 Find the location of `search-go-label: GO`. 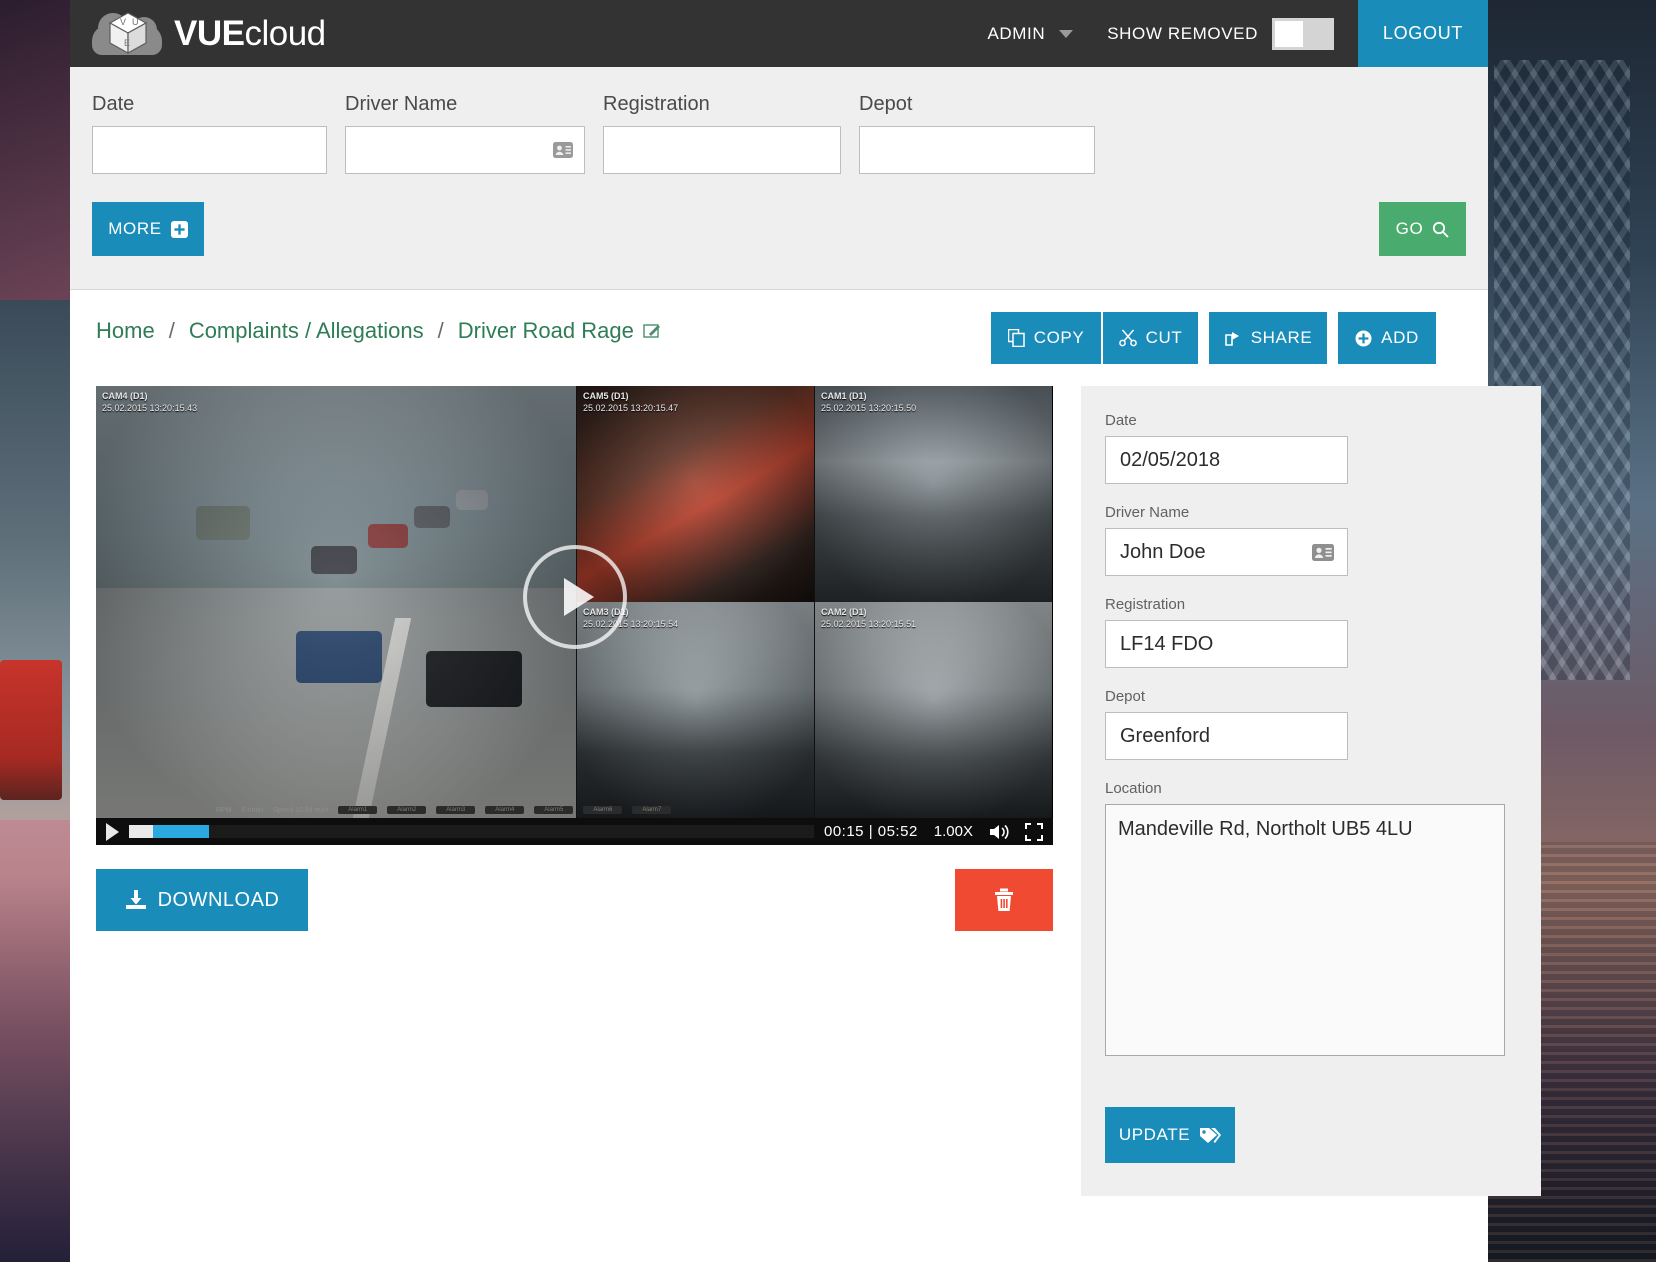

search-go-label: GO is located at coordinates (1409, 228).